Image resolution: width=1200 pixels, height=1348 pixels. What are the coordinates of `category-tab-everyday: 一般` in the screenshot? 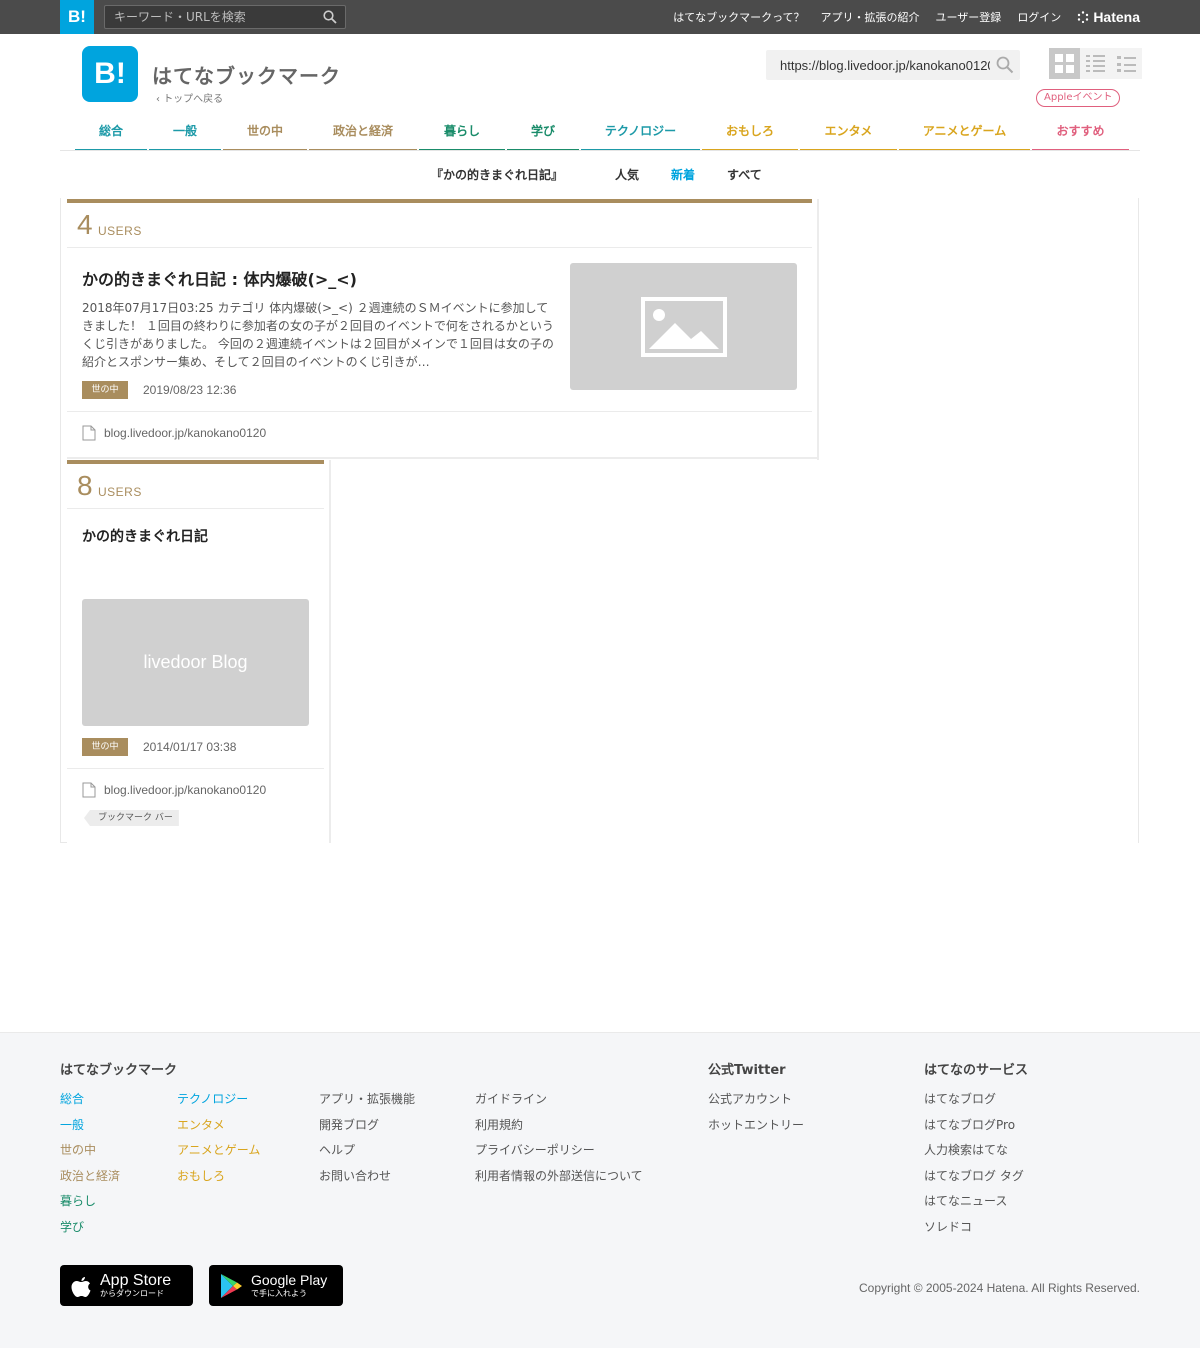 It's located at (185, 134).